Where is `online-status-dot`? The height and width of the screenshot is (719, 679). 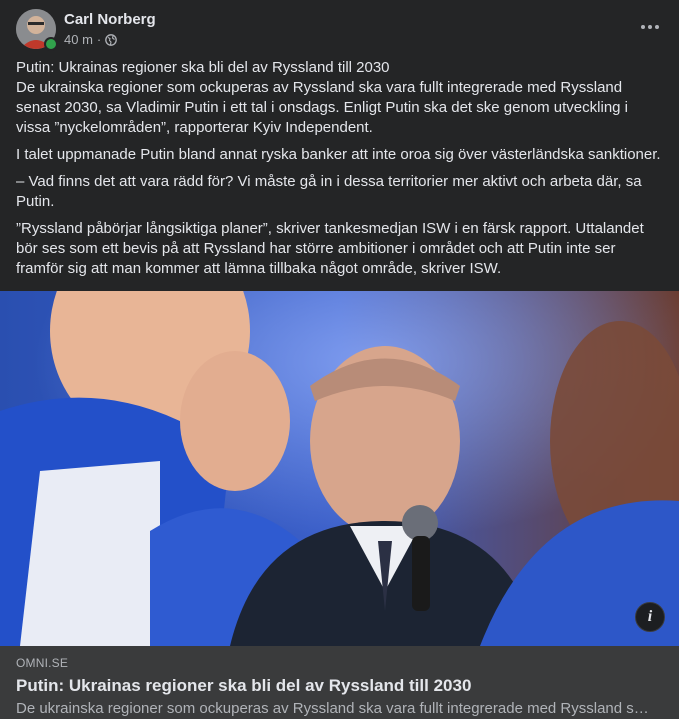 online-status-dot is located at coordinates (51, 44).